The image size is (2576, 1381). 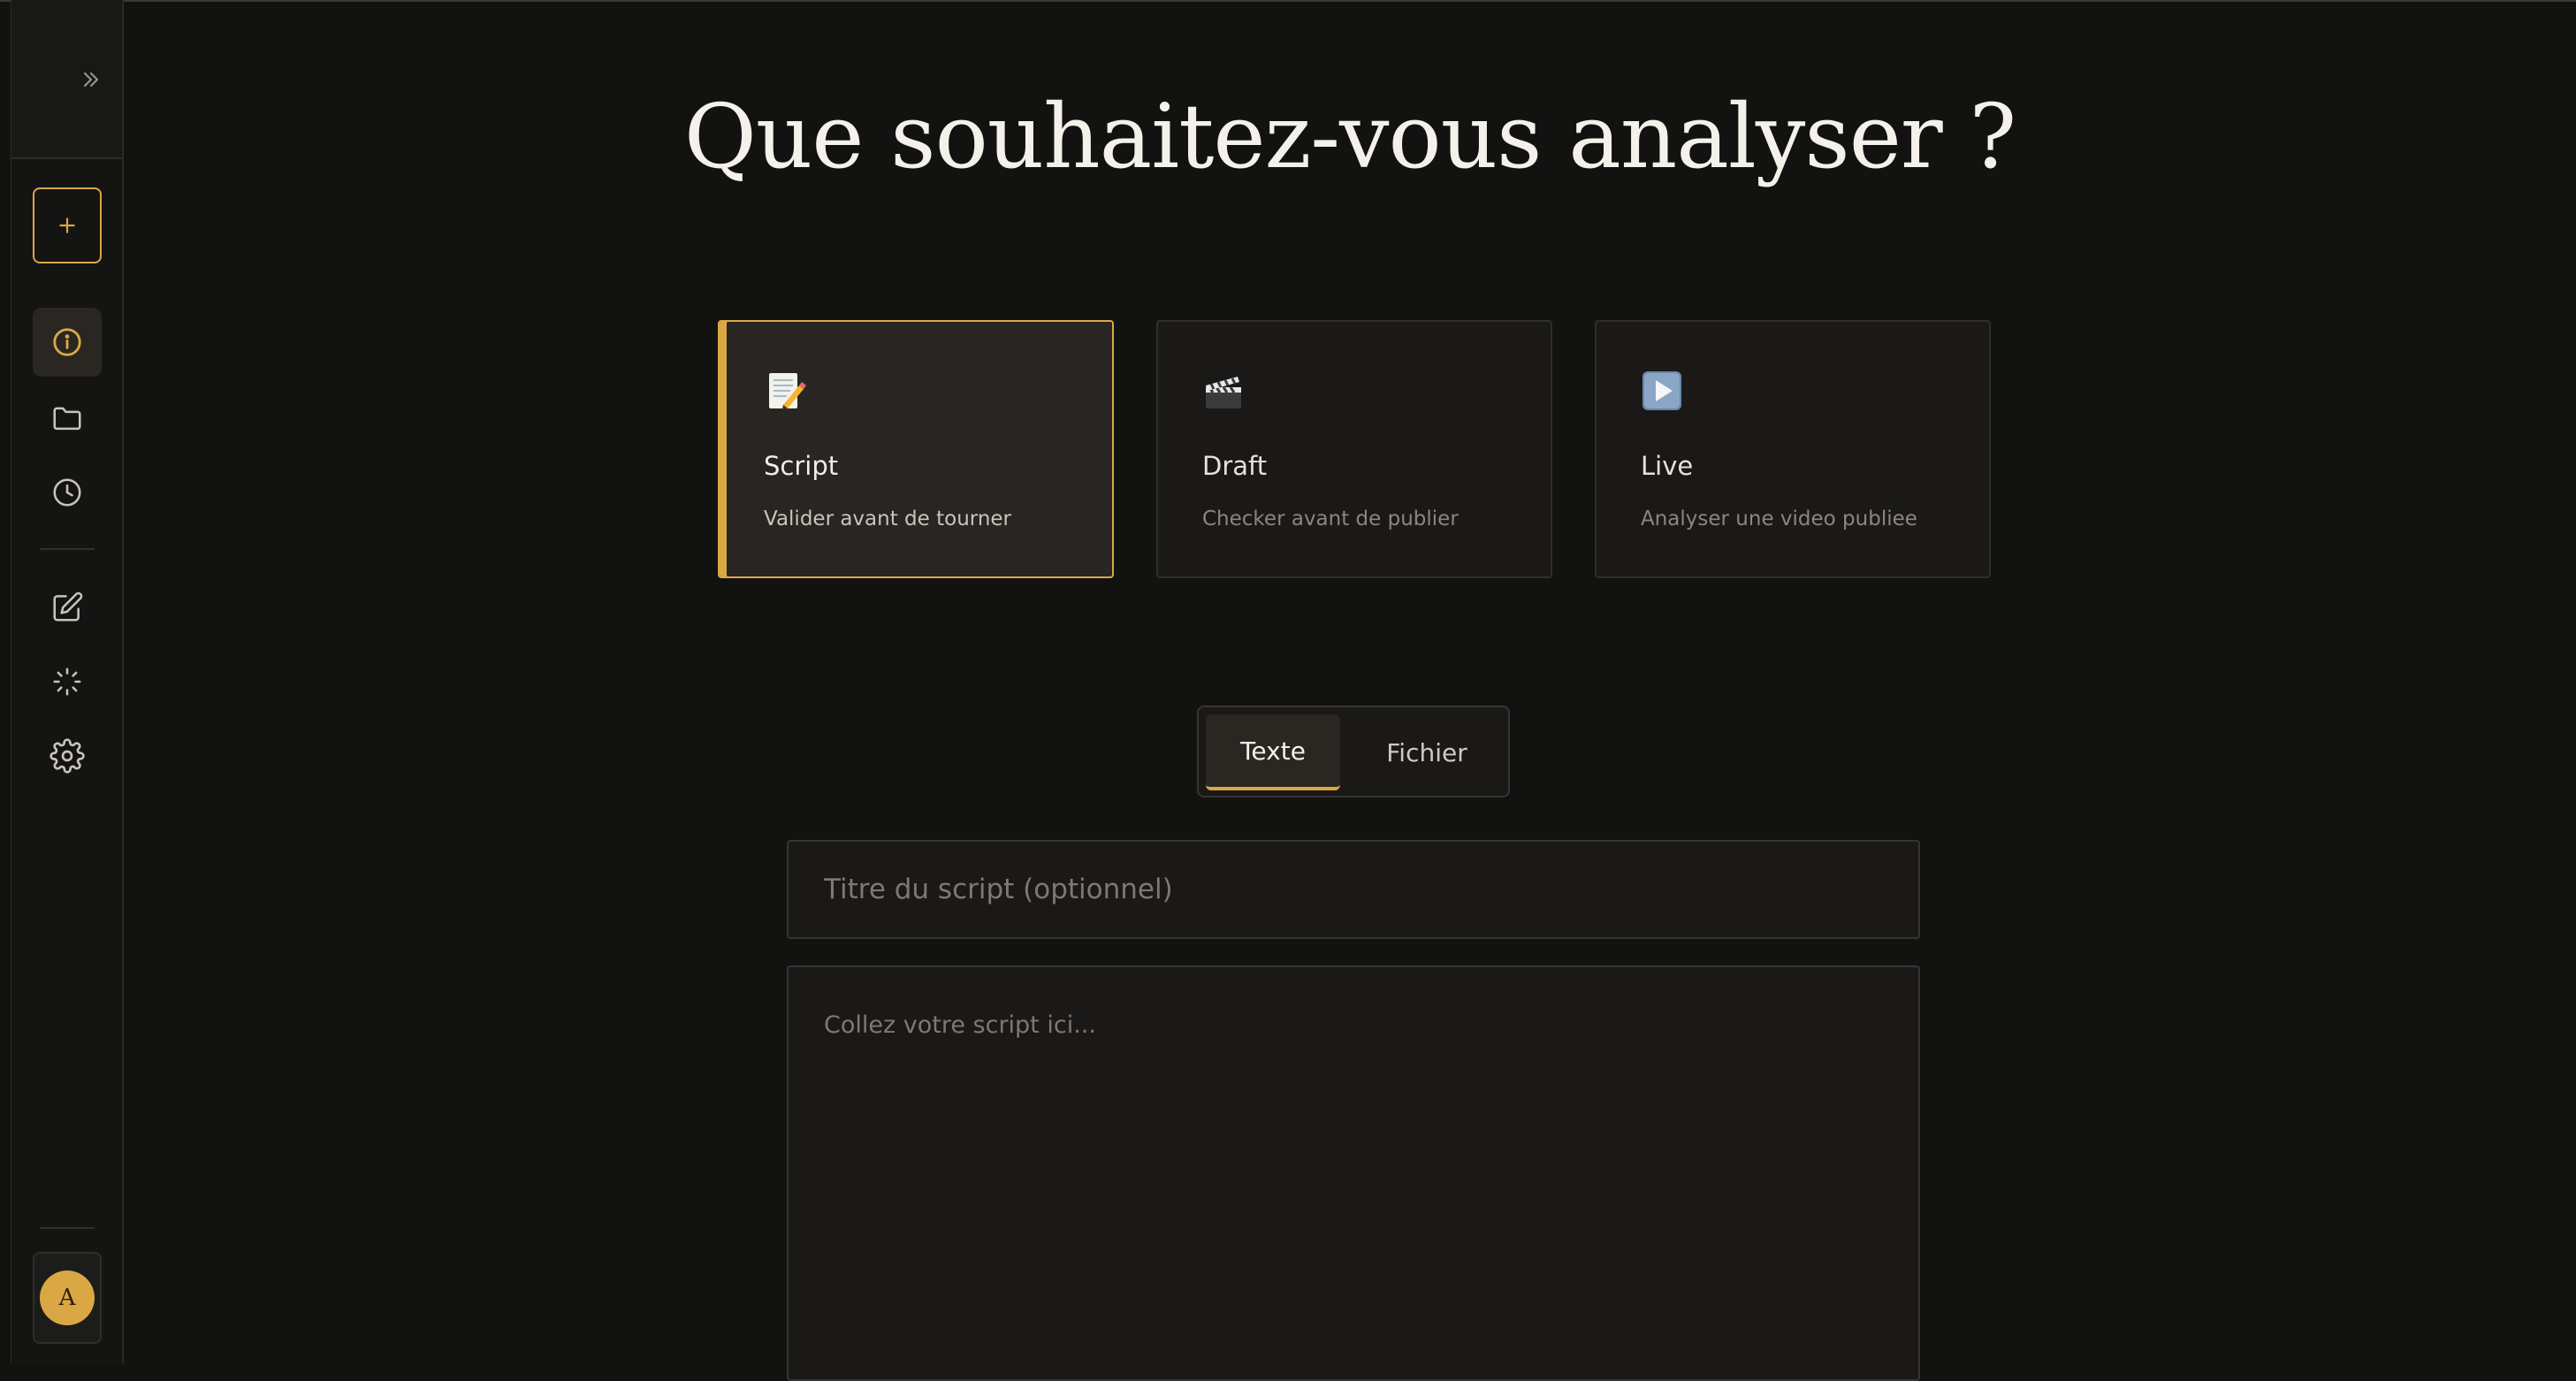 I want to click on clapper-board-icon, so click(x=1223, y=392).